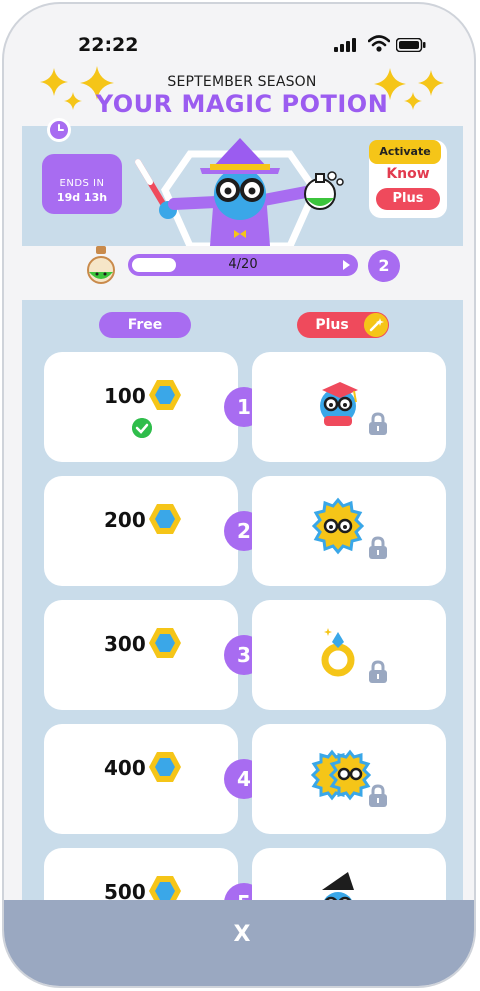 This screenshot has height=991, width=480. I want to click on season-banner: ENDS IN 19d 13h Activate Know Plus, so click(242, 182).